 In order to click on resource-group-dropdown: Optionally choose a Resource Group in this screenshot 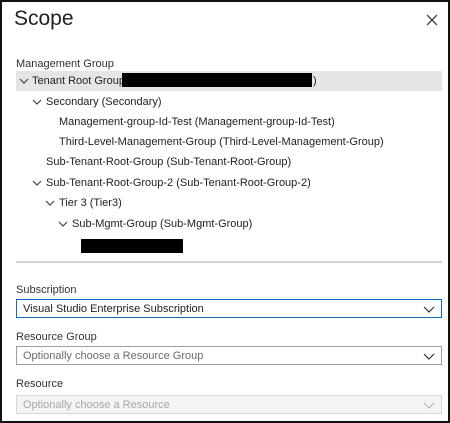, I will do `click(229, 355)`.